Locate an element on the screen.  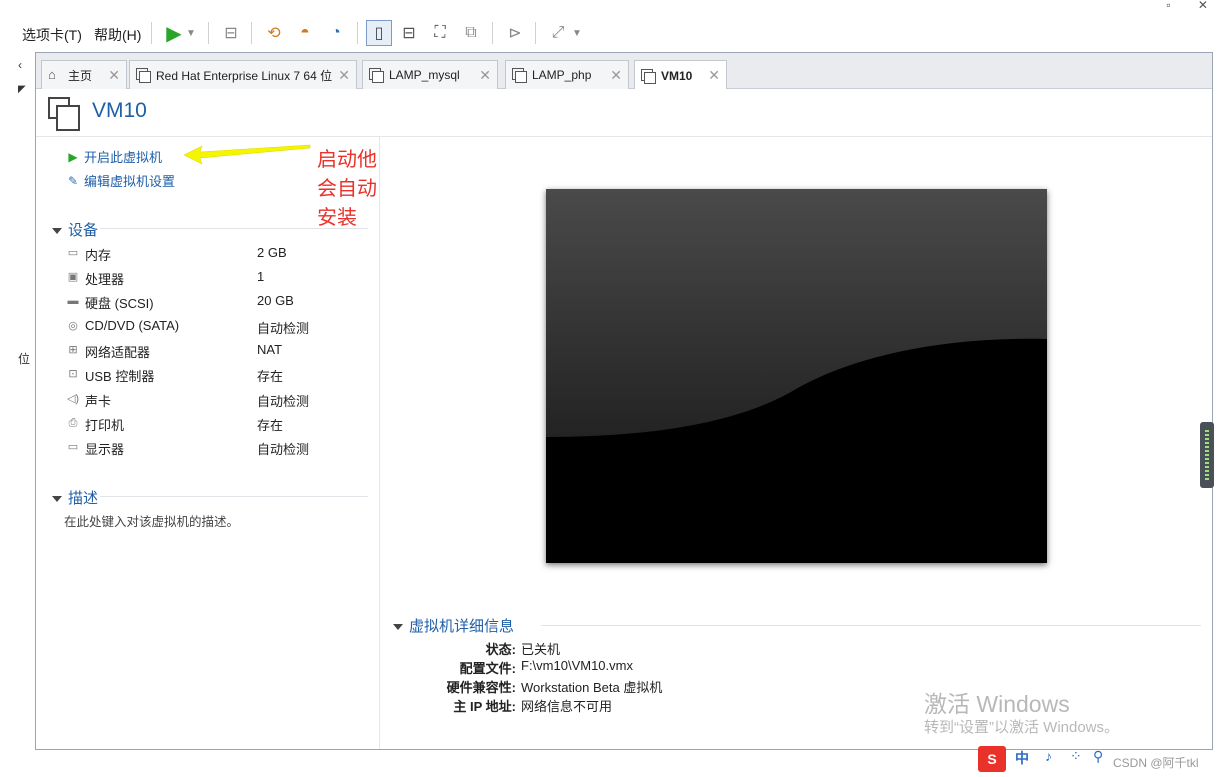
tab-vm10: VM10 ✕ is located at coordinates (680, 75).